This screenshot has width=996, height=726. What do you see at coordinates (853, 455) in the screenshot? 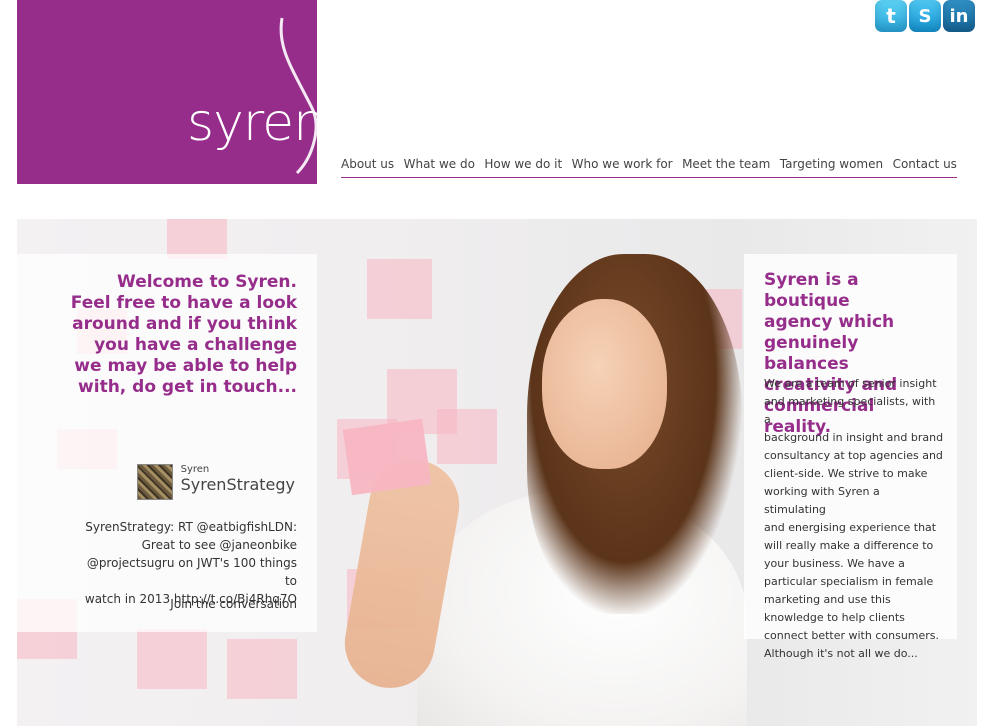
I see `body-line: consultancy at top agencies and` at bounding box center [853, 455].